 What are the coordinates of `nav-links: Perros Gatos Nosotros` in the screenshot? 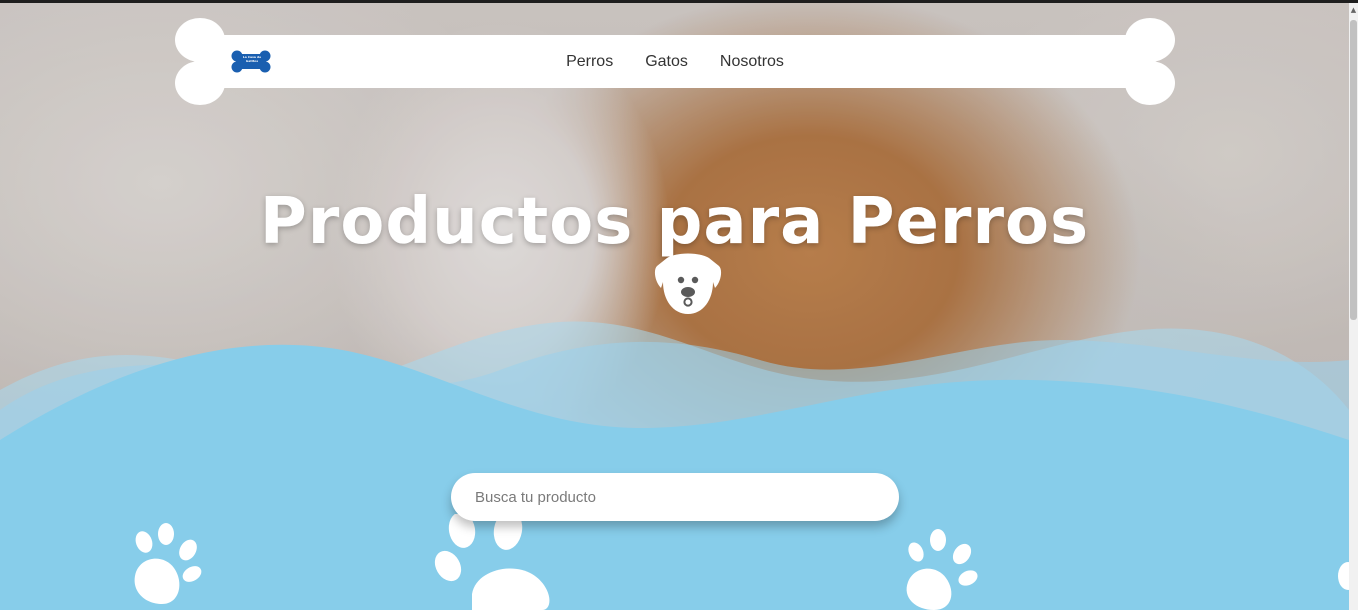 It's located at (675, 61).